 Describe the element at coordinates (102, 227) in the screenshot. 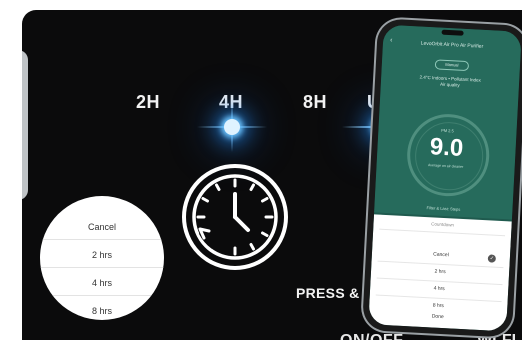

I see `menu-option-cancel: Cancel` at that location.